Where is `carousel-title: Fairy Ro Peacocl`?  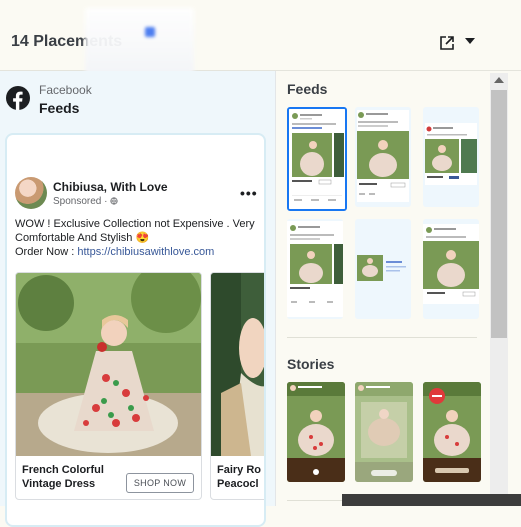
carousel-title: Fairy Ro Peacocl is located at coordinates (239, 477).